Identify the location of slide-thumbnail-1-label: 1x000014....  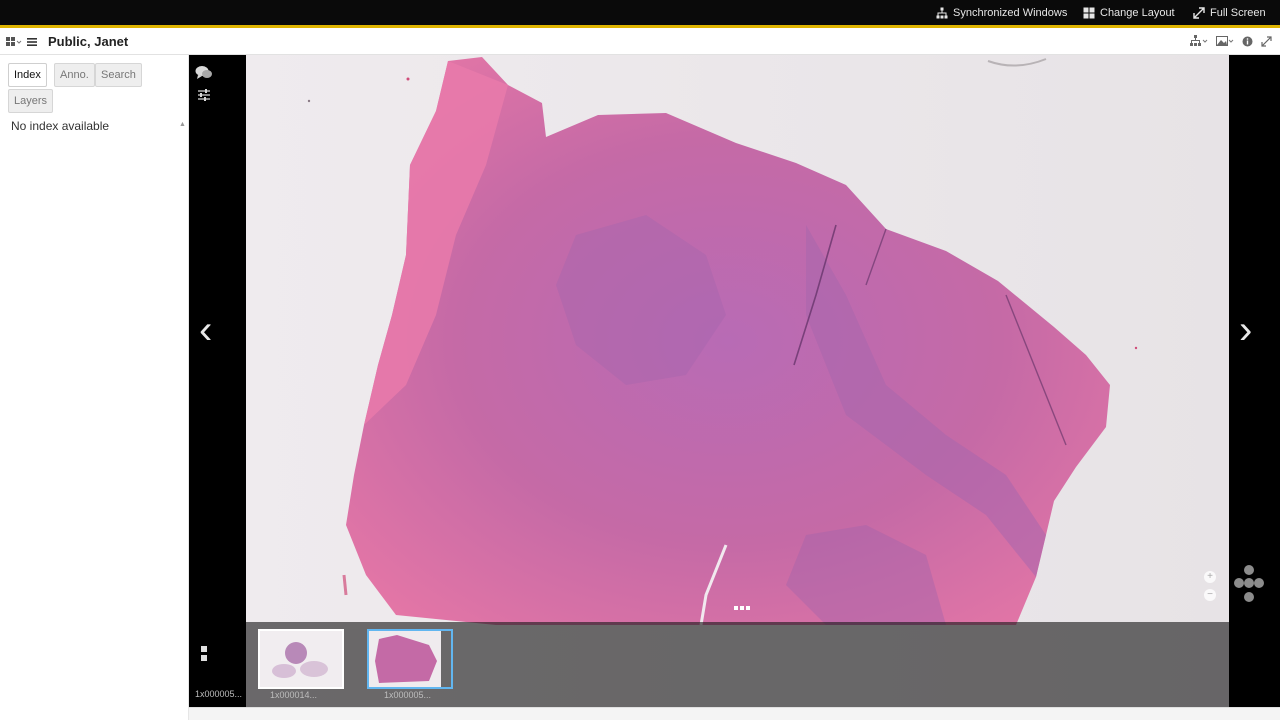
(294, 695).